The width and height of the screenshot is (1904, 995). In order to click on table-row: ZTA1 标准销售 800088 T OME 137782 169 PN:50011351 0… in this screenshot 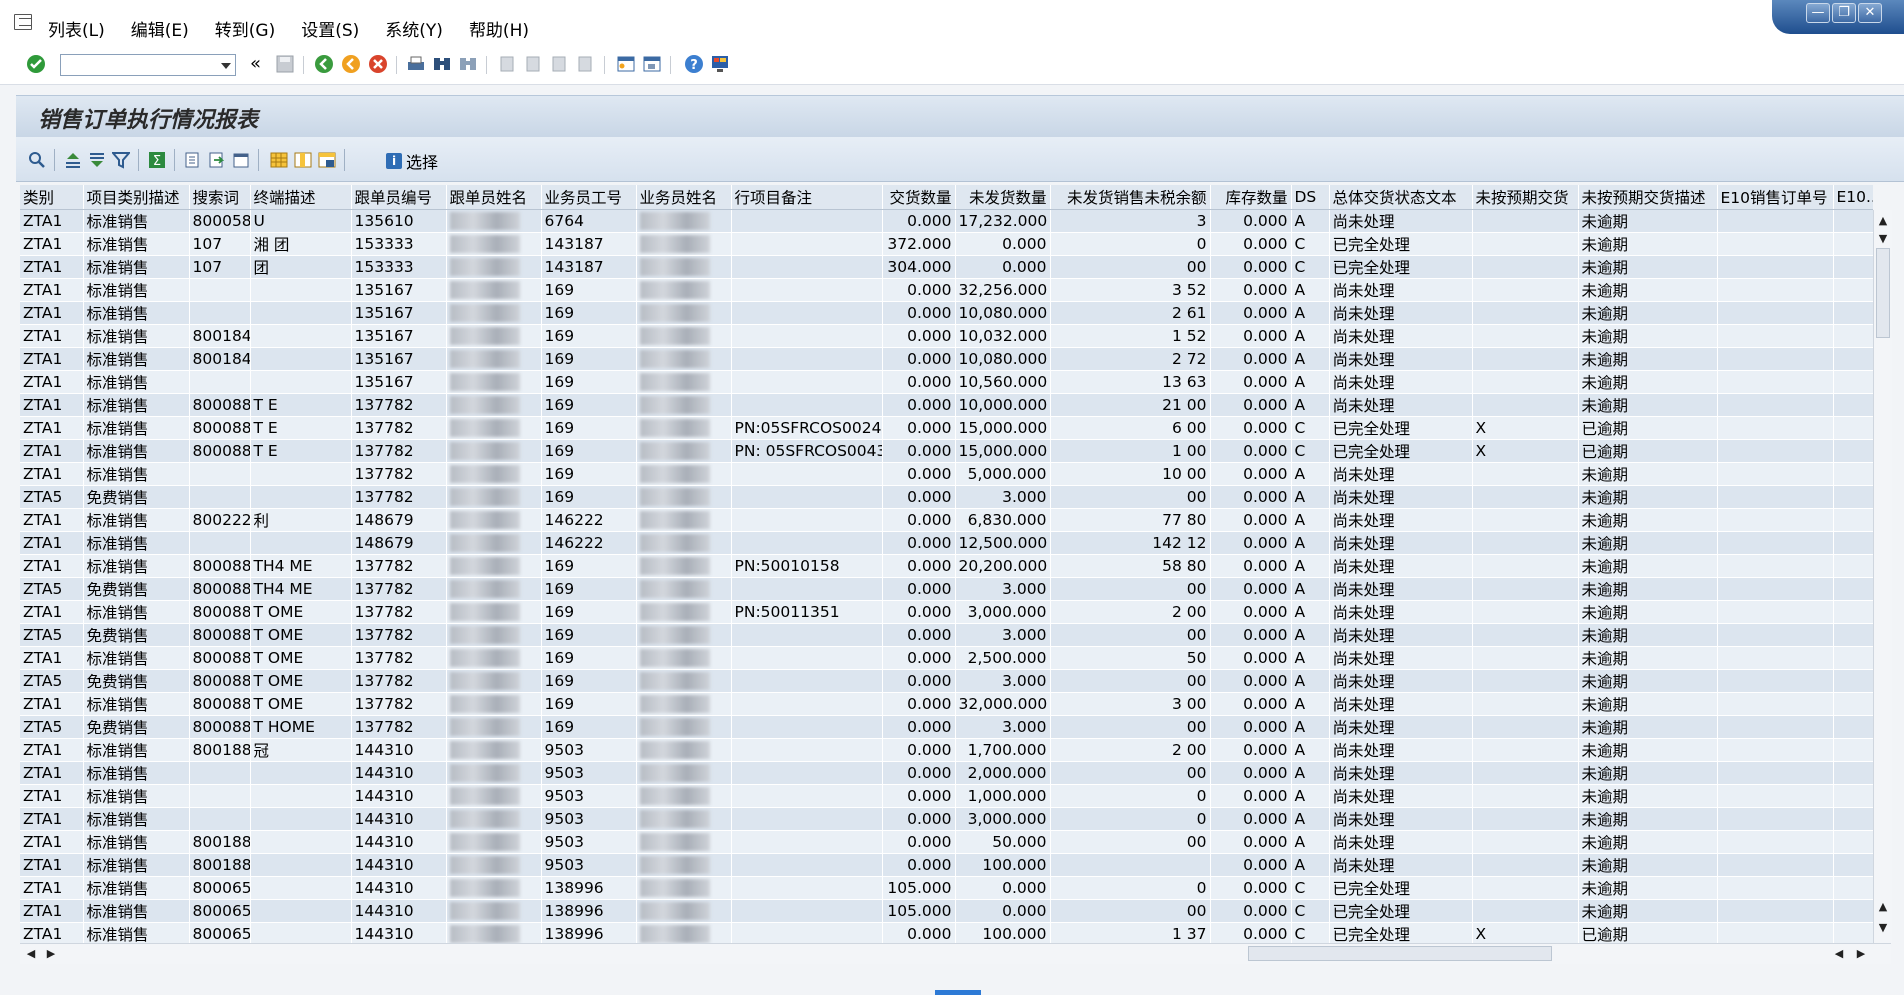, I will do `click(946, 612)`.